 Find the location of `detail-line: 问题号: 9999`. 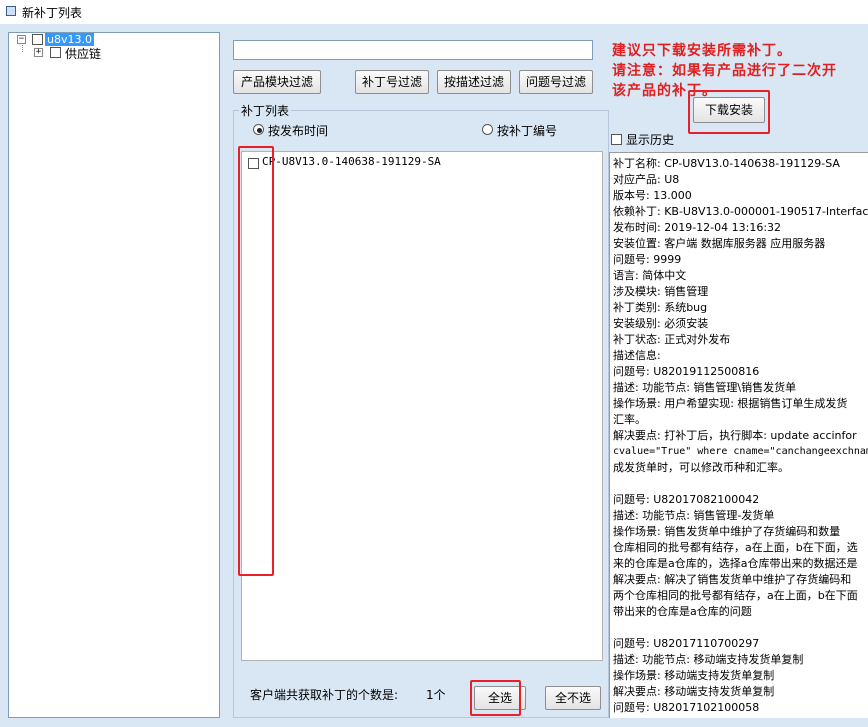

detail-line: 问题号: 9999 is located at coordinates (647, 259).